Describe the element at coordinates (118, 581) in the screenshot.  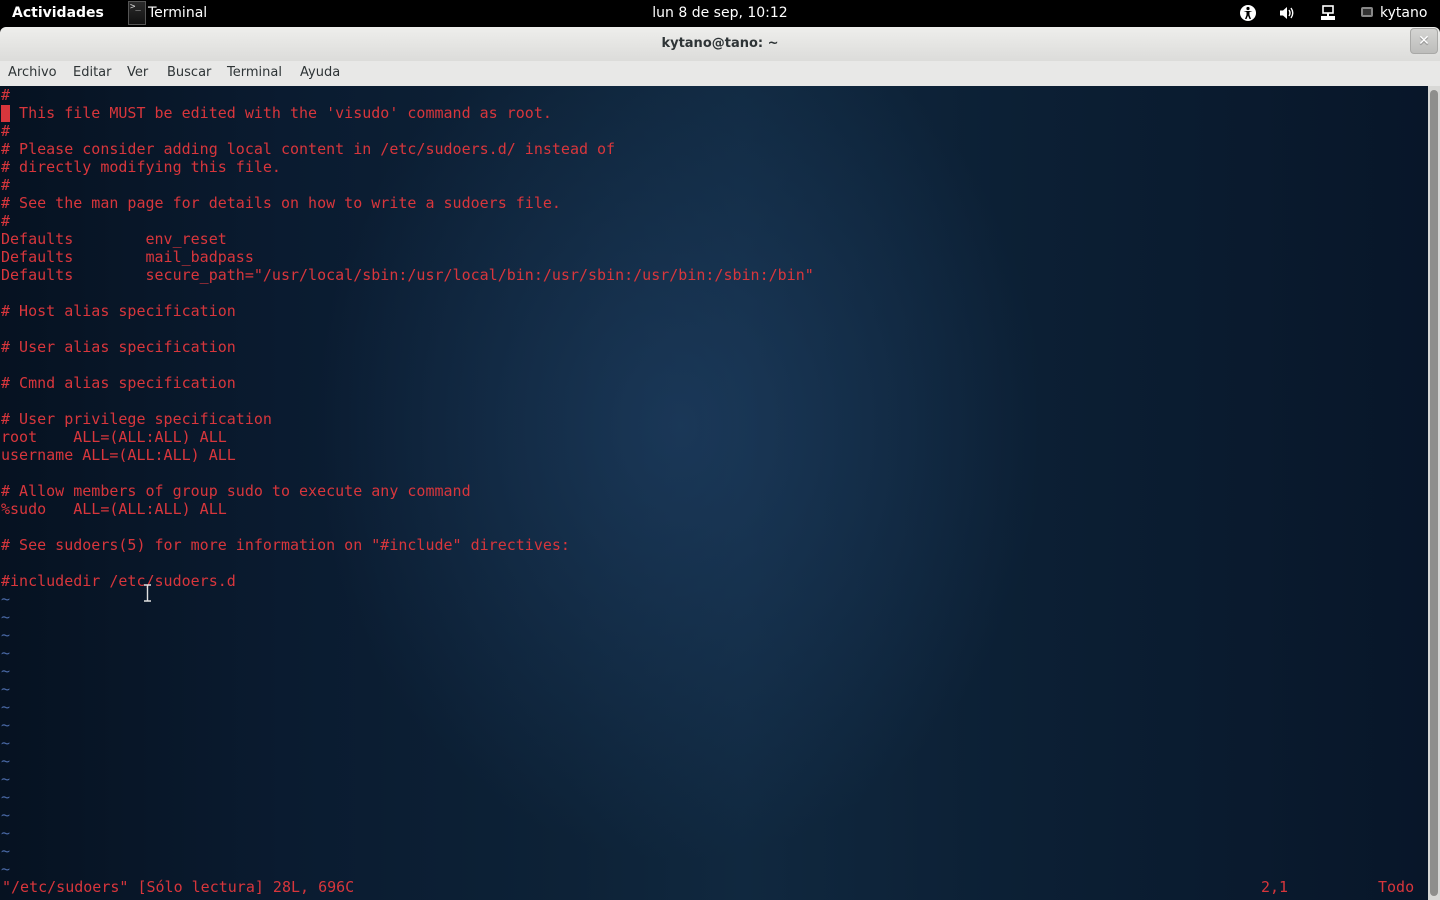
I see `editor-line: #includedir /etc/sudoers.d` at that location.